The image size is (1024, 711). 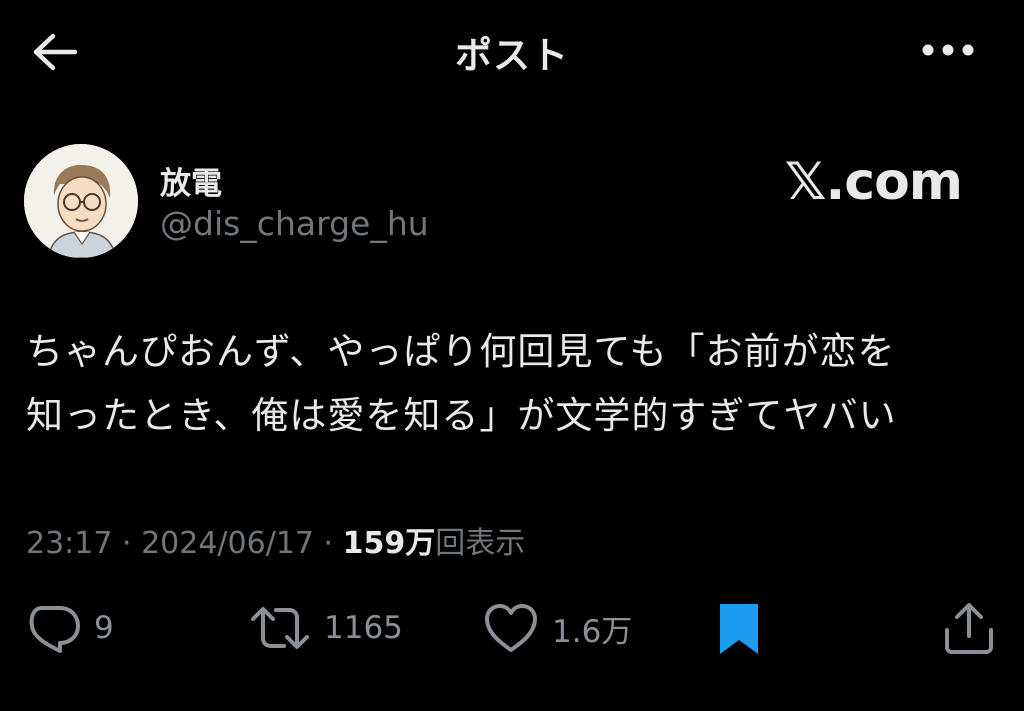 What do you see at coordinates (280, 628) in the screenshot?
I see `repost-icon` at bounding box center [280, 628].